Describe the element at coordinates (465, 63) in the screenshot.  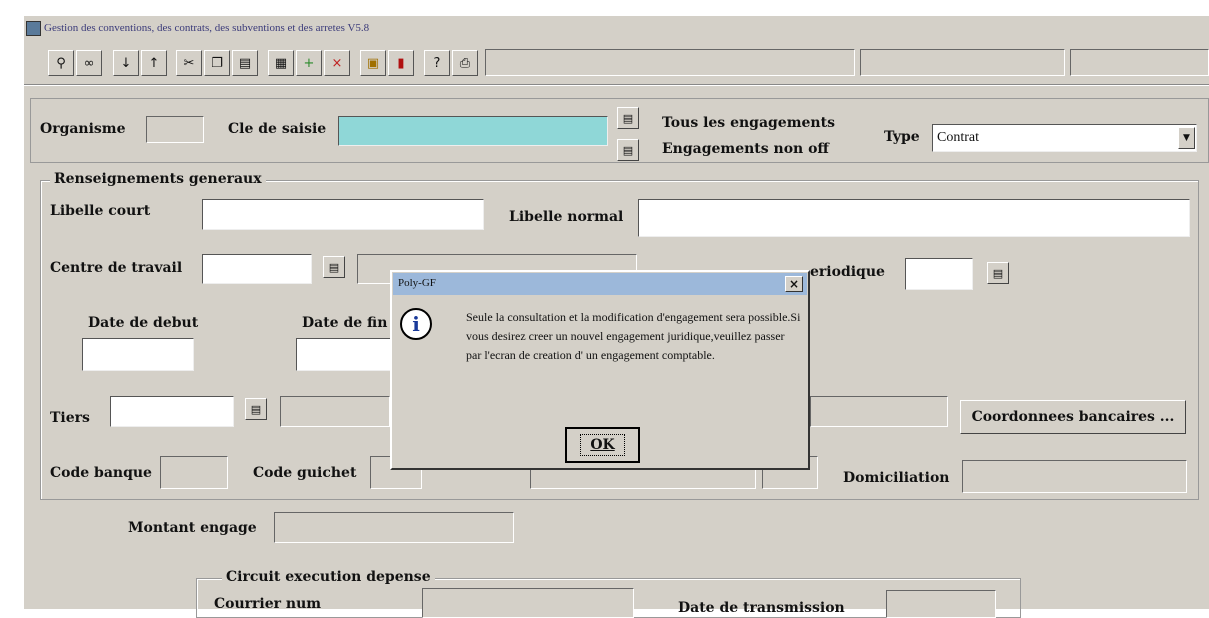
I see `print-icon: ⎙` at that location.